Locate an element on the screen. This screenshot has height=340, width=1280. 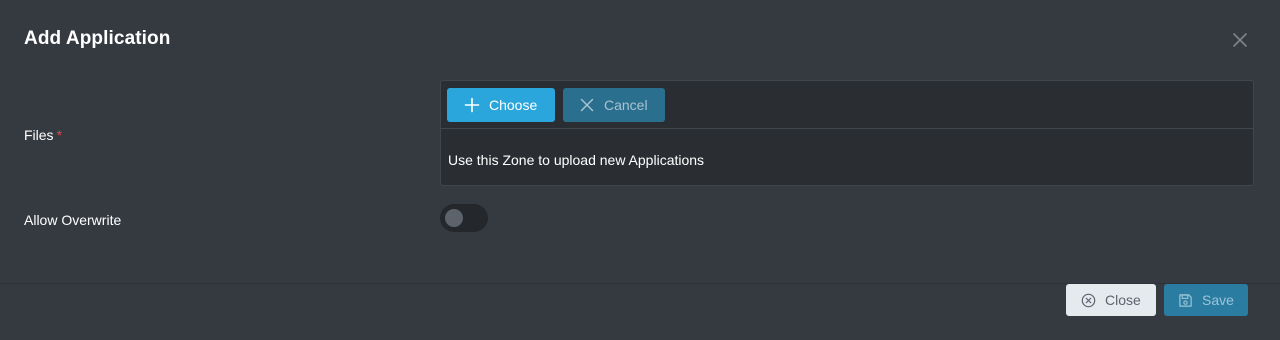
save-button: Save is located at coordinates (1206, 300).